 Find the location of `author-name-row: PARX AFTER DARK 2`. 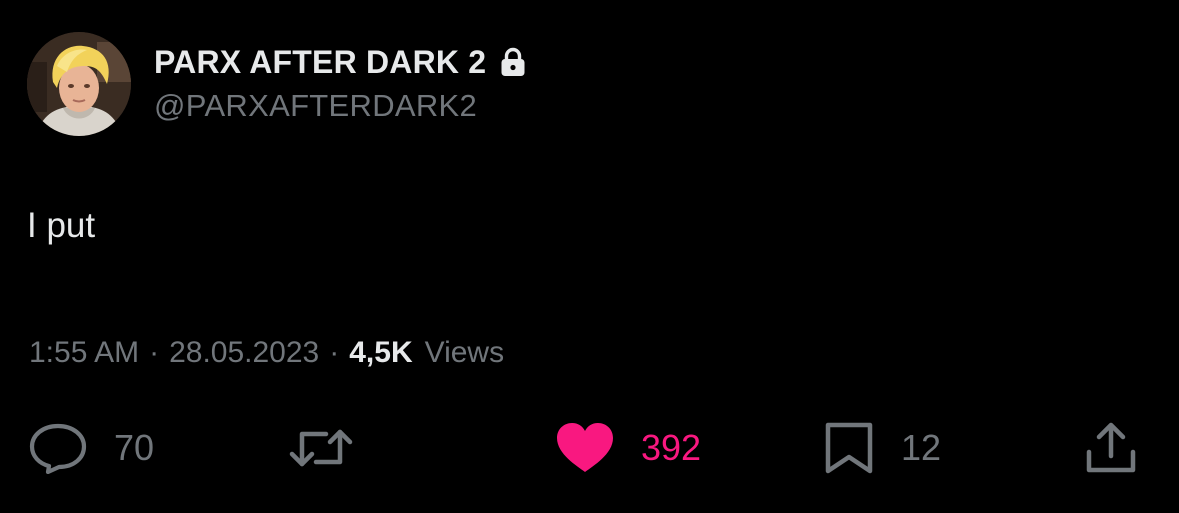

author-name-row: PARX AFTER DARK 2 is located at coordinates (340, 62).